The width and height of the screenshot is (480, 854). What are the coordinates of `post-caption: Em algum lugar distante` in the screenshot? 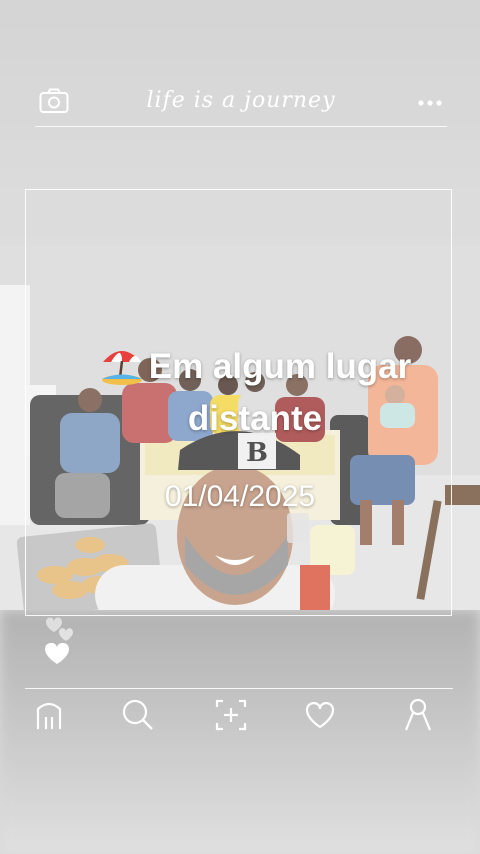 It's located at (255, 390).